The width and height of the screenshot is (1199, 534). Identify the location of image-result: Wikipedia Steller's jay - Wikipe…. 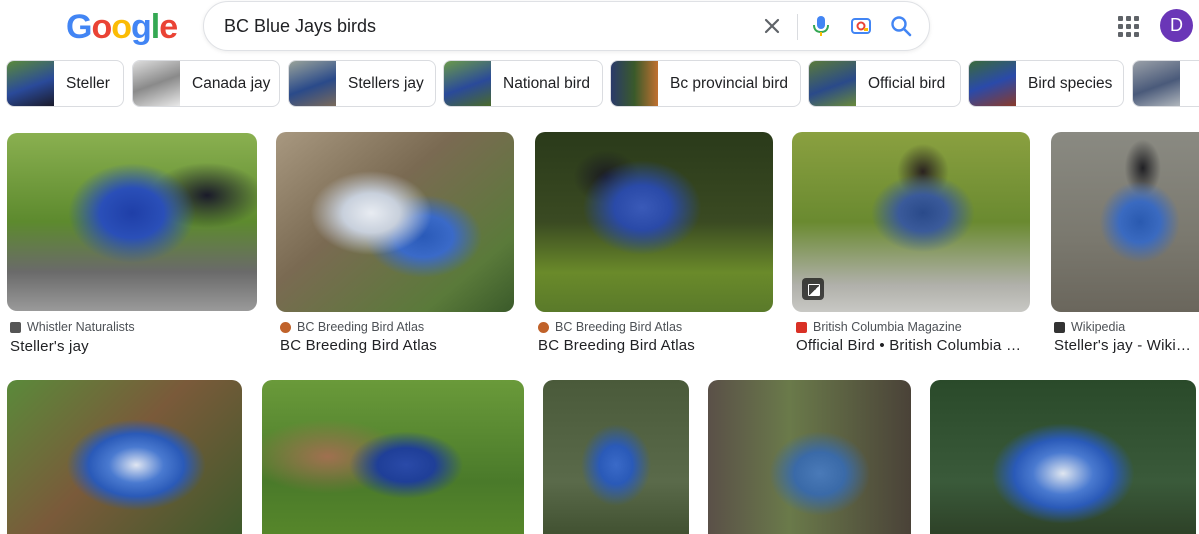
(1125, 244).